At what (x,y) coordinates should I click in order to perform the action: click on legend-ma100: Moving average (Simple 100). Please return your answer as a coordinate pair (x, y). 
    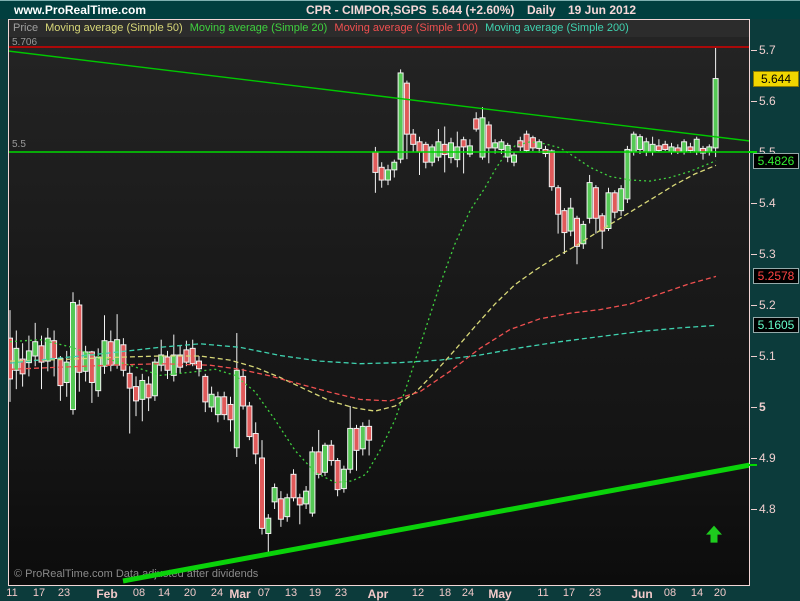
    Looking at the image, I should click on (406, 28).